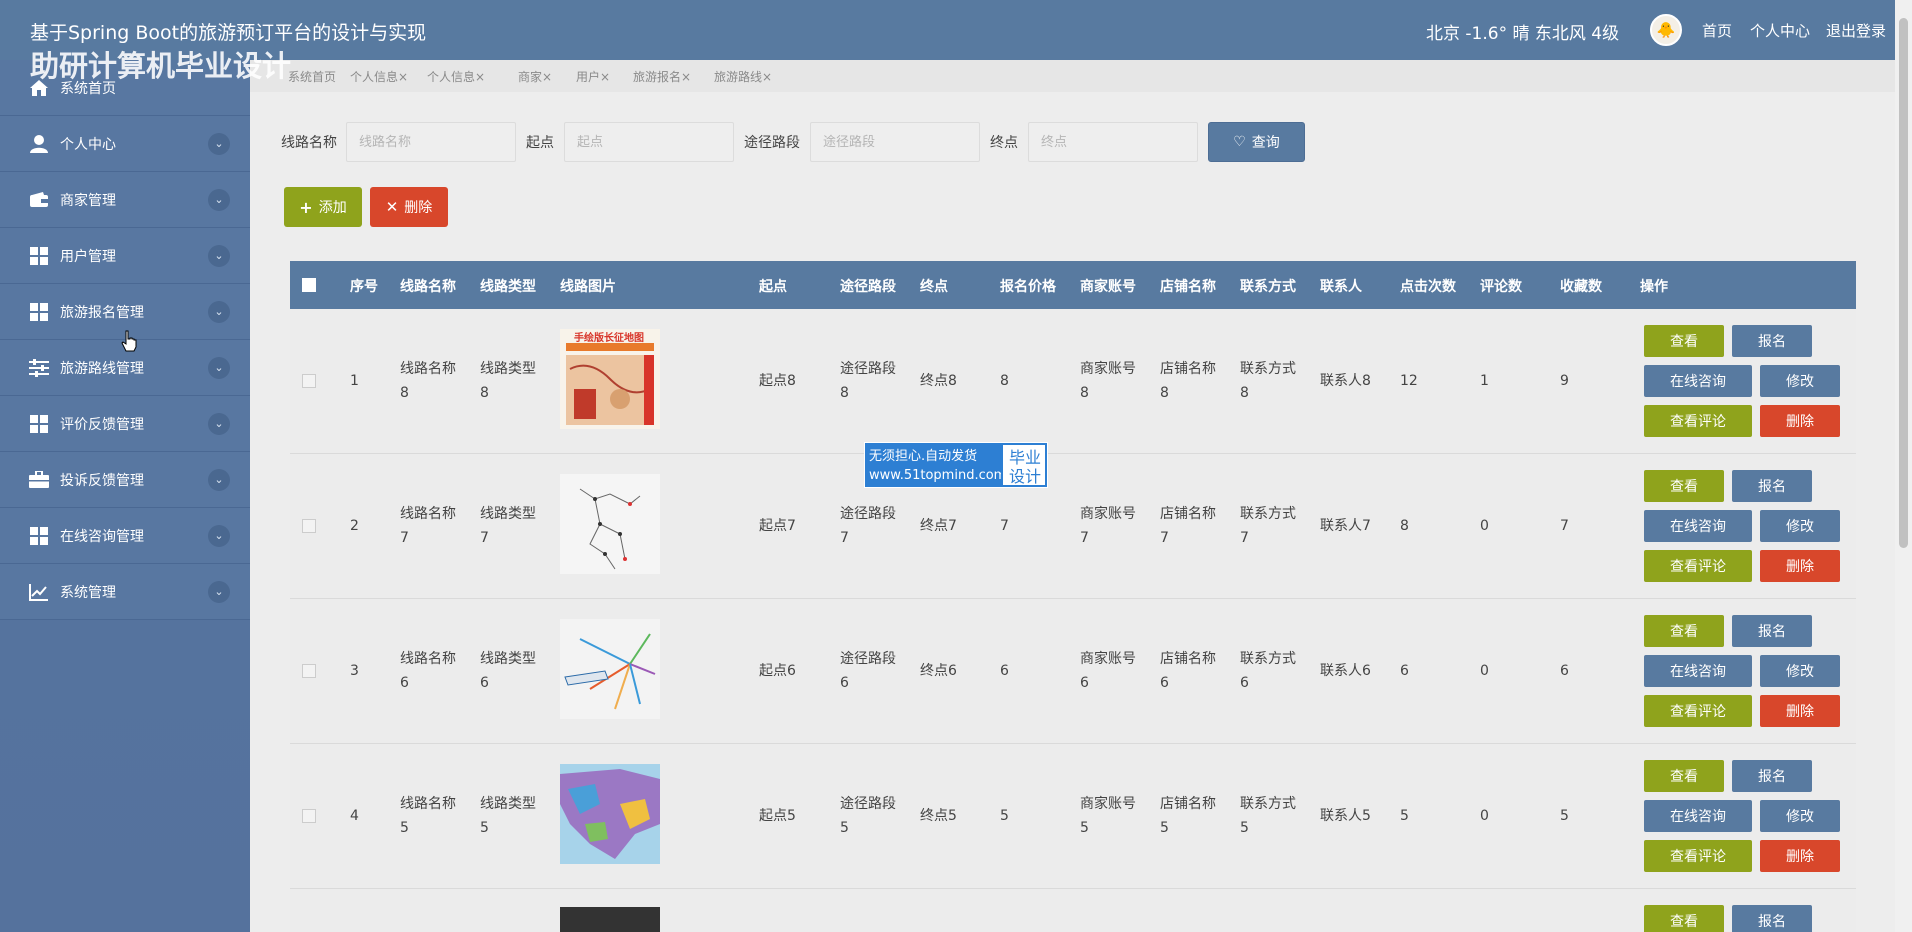 This screenshot has width=1912, height=932. Describe the element at coordinates (312, 76) in the screenshot. I see `tab-home: 系统首页` at that location.